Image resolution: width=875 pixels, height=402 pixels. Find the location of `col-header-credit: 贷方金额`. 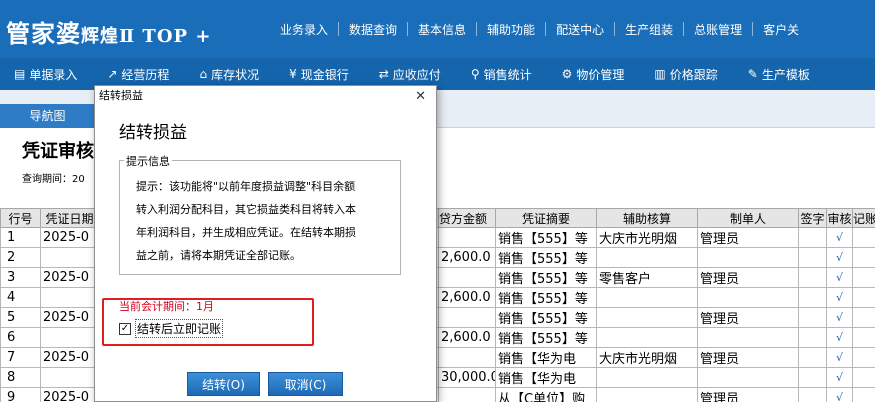

col-header-credit: 贷方金额 is located at coordinates (467, 218).